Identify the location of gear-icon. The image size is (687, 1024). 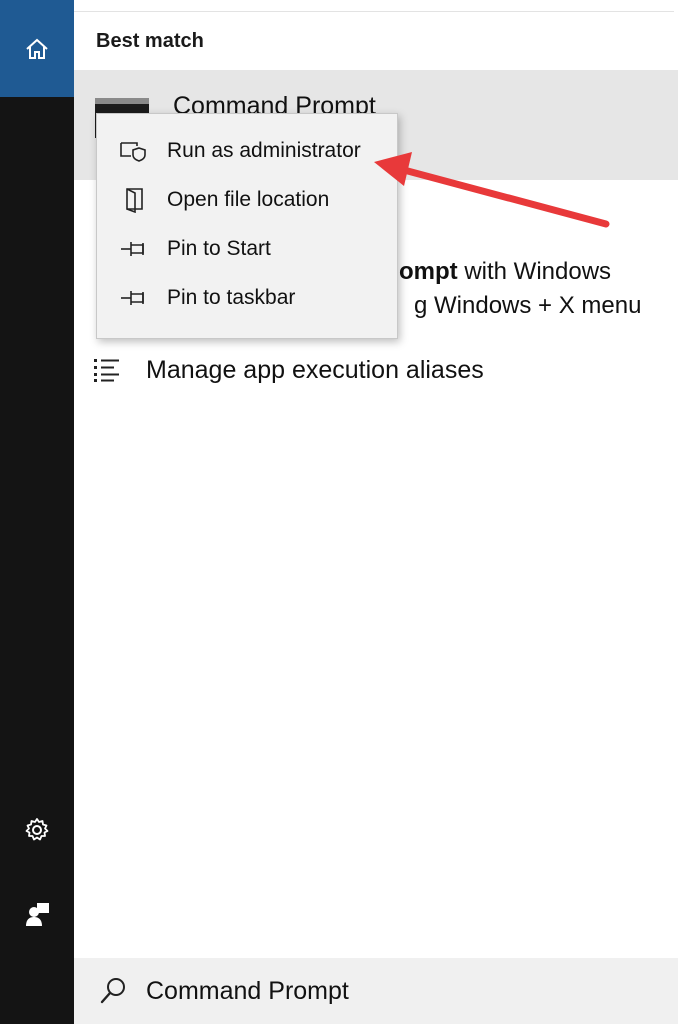
(37, 829).